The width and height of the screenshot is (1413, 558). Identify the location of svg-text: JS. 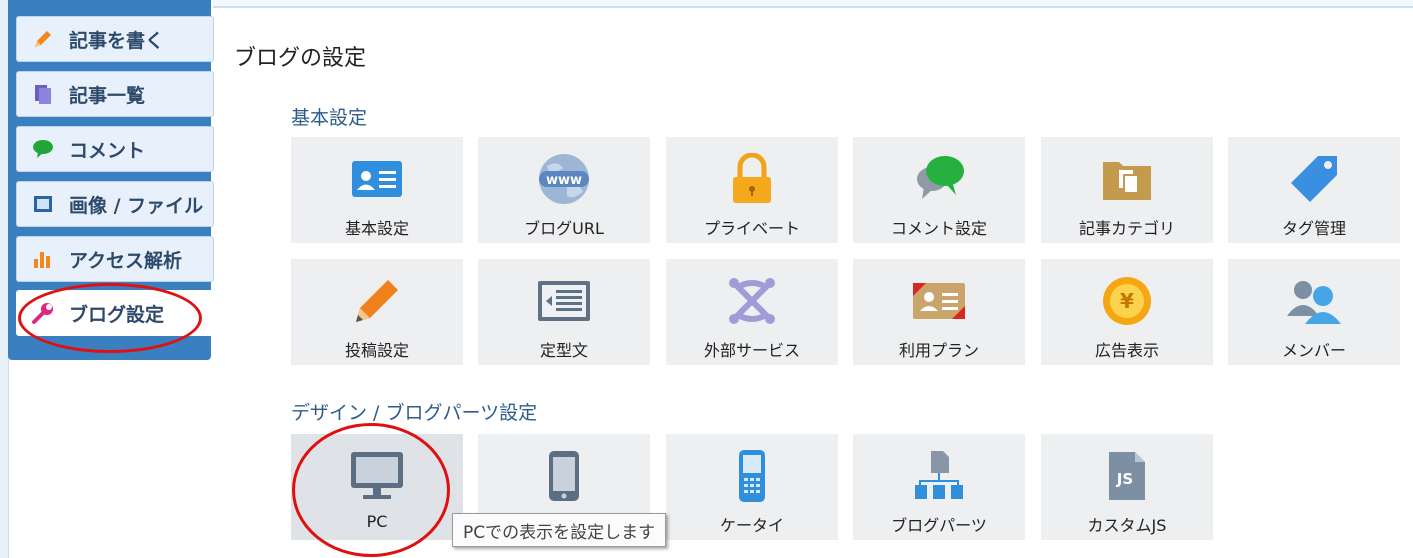
(1124, 479).